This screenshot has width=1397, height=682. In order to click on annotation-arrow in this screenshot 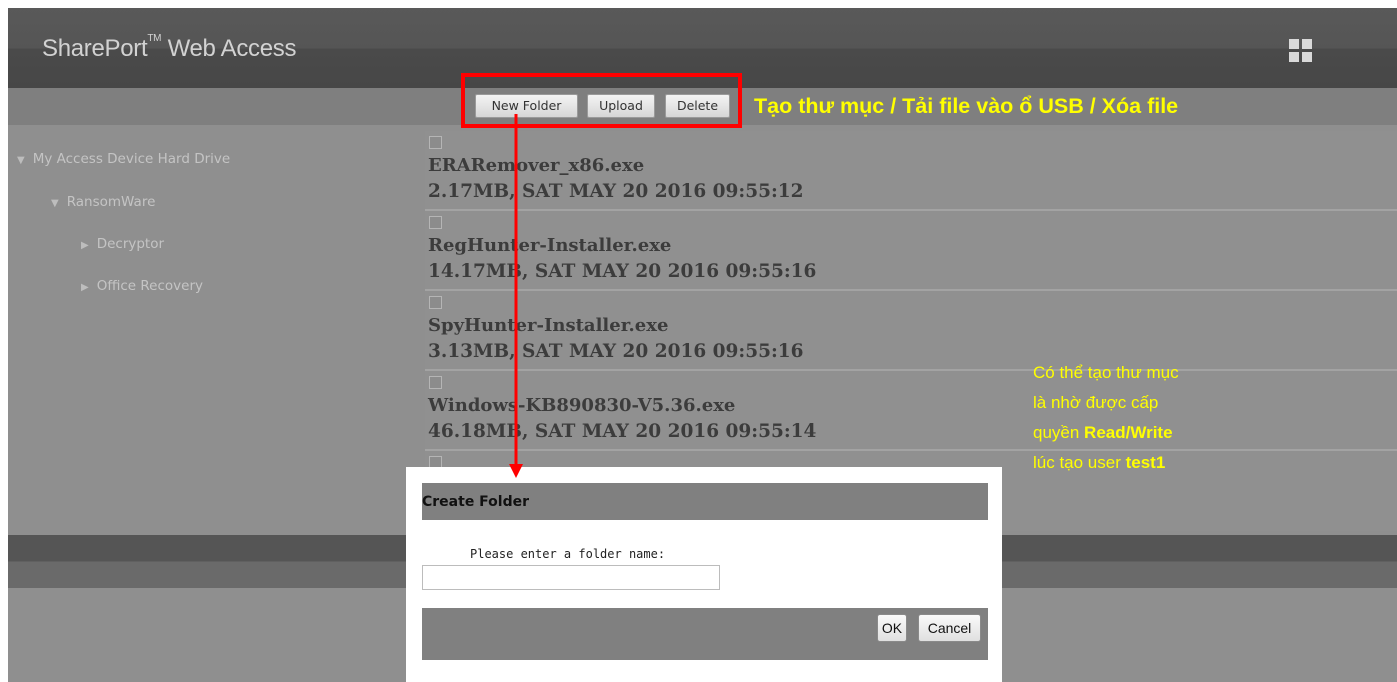, I will do `click(516, 296)`.